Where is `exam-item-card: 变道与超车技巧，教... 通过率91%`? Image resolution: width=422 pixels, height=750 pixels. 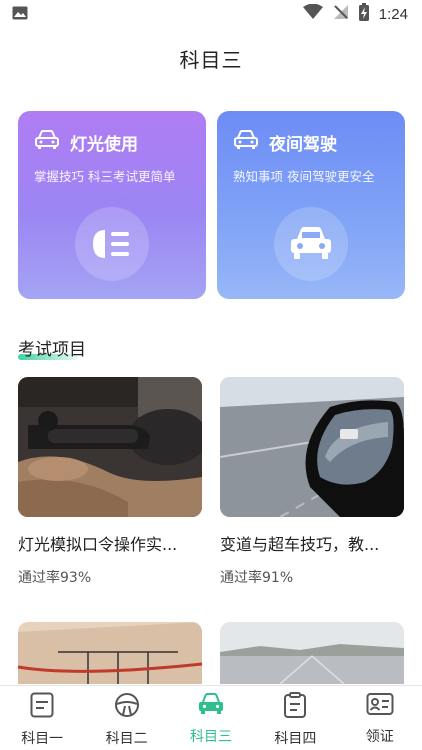
exam-item-card: 变道与超车技巧，教... 通过率91% is located at coordinates (312, 482).